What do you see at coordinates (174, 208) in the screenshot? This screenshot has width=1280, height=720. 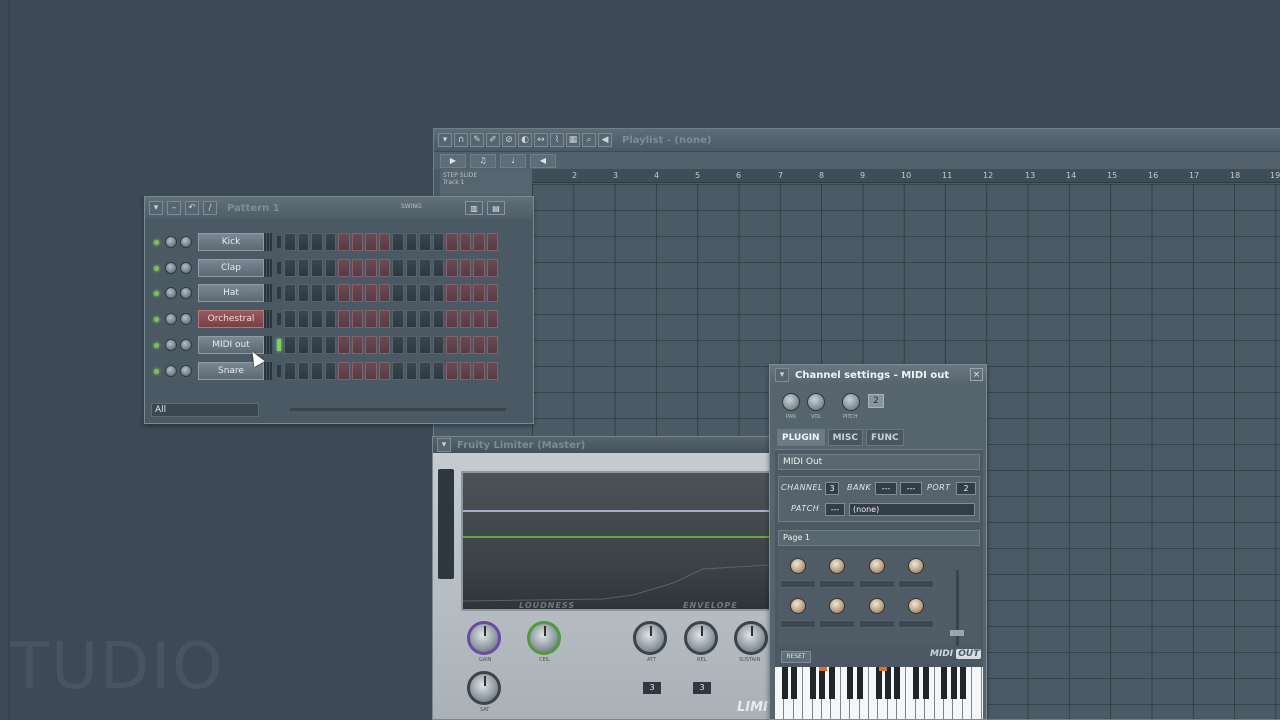 I see `minimize-icon: –` at bounding box center [174, 208].